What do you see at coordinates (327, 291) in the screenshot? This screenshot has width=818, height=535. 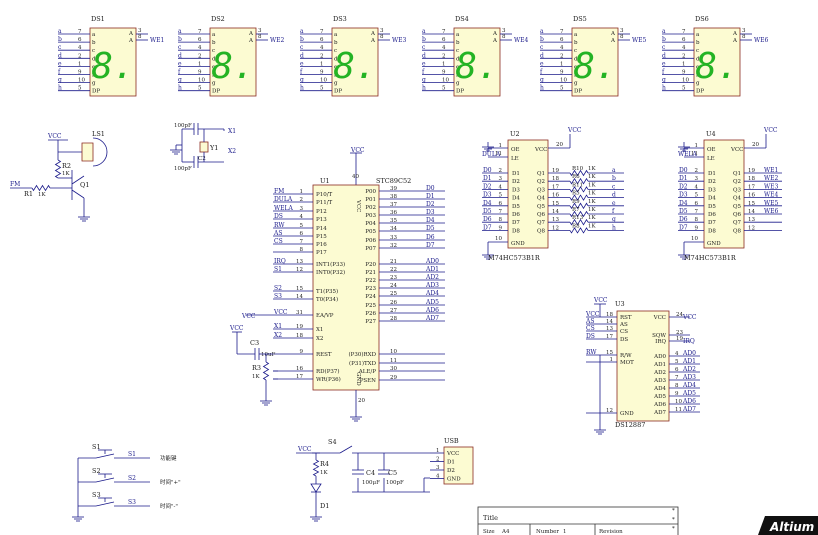 I see `u1-pin-name: T1(P35)` at bounding box center [327, 291].